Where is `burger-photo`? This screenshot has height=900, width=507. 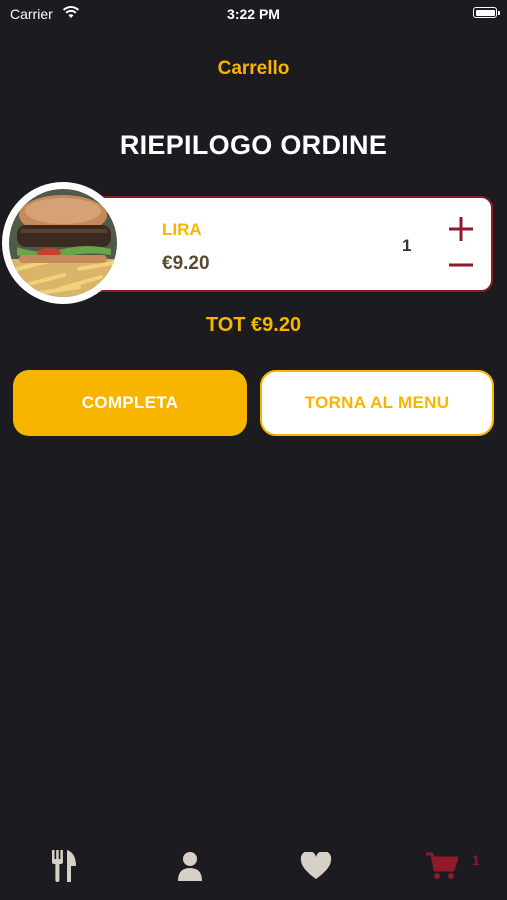
burger-photo is located at coordinates (63, 243).